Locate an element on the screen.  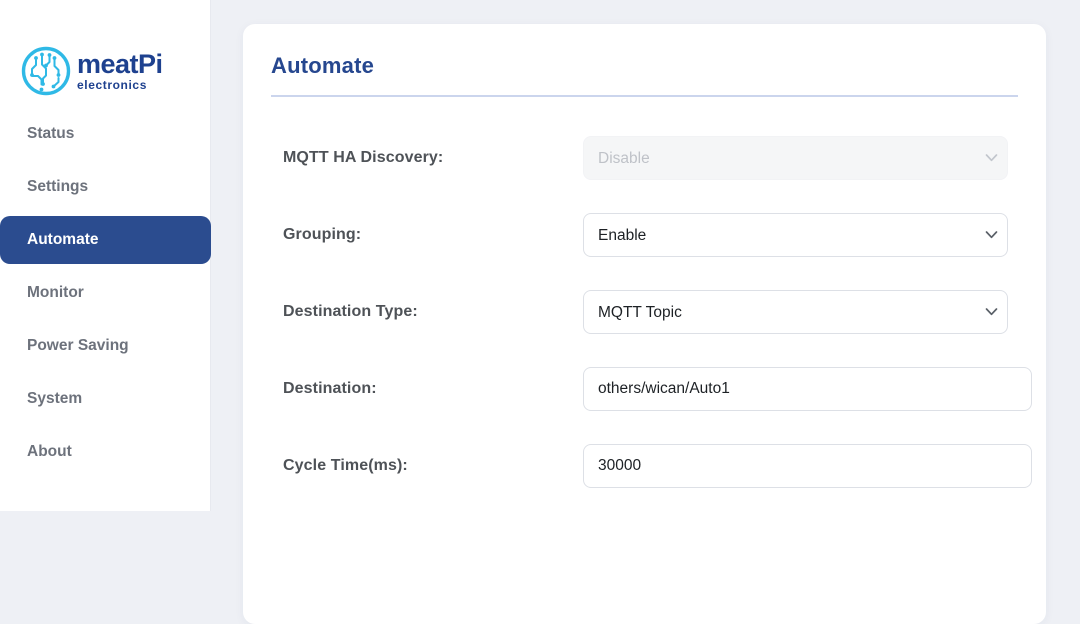
sidebar-item-label: Monitor is located at coordinates (55, 292).